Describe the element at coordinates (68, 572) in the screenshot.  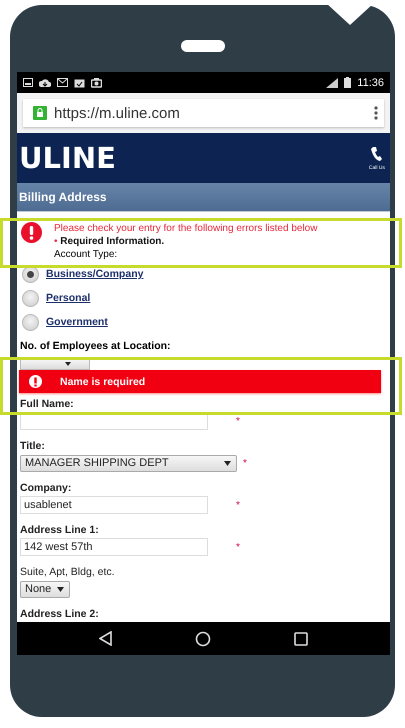
I see `field-label: Suite, Apt, Bldg, etc.` at that location.